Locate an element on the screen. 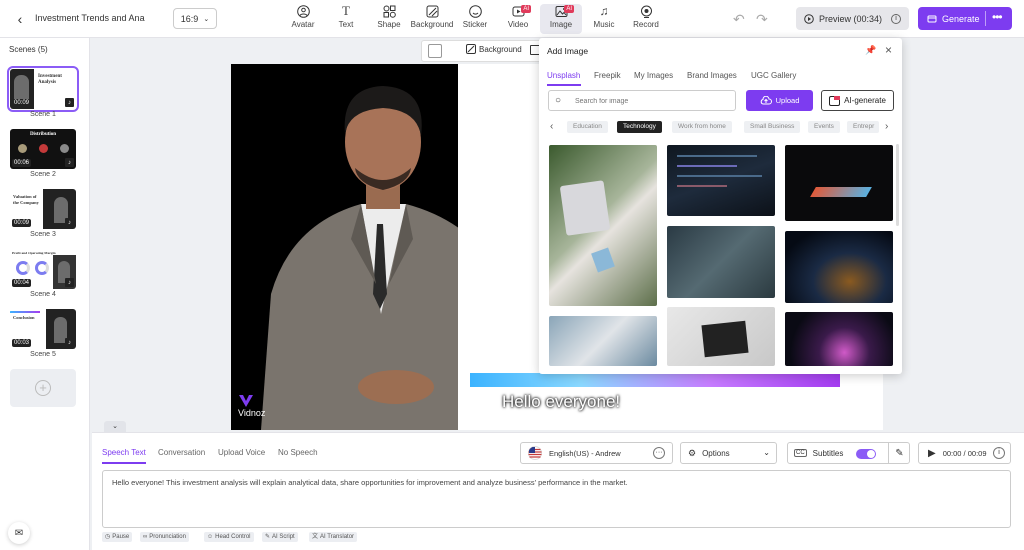 The image size is (1024, 550). tool-avatar: Avatar is located at coordinates (303, 19).